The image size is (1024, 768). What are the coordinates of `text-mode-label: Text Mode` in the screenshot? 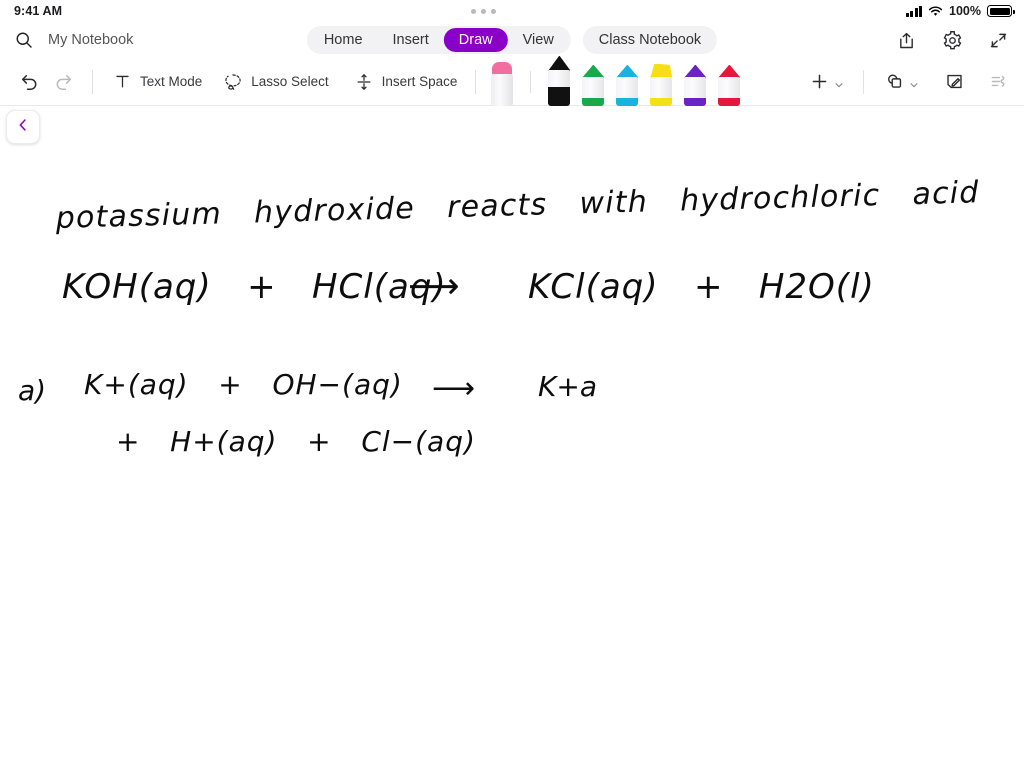 It's located at (171, 81).